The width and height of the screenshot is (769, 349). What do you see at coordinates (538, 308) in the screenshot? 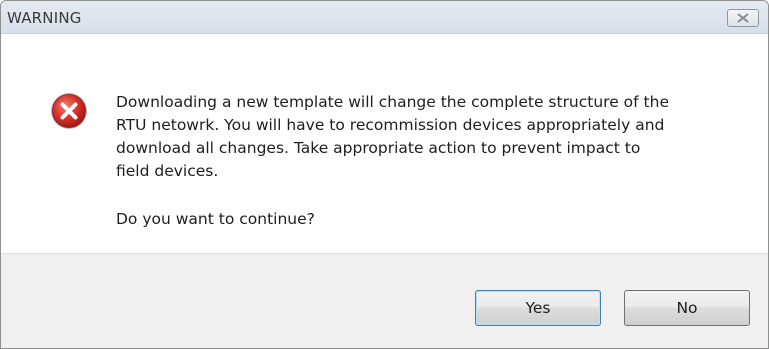
I see `yes-button: Yes` at bounding box center [538, 308].